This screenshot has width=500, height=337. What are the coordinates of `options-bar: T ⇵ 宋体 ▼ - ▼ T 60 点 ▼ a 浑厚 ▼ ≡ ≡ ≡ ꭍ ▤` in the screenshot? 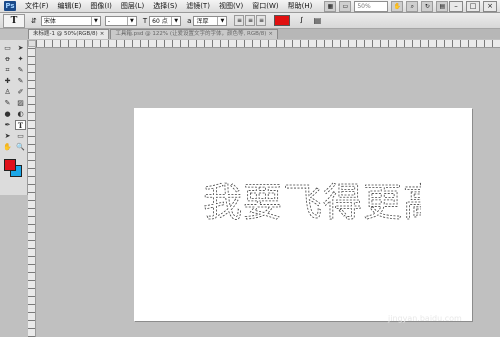 It's located at (250, 21).